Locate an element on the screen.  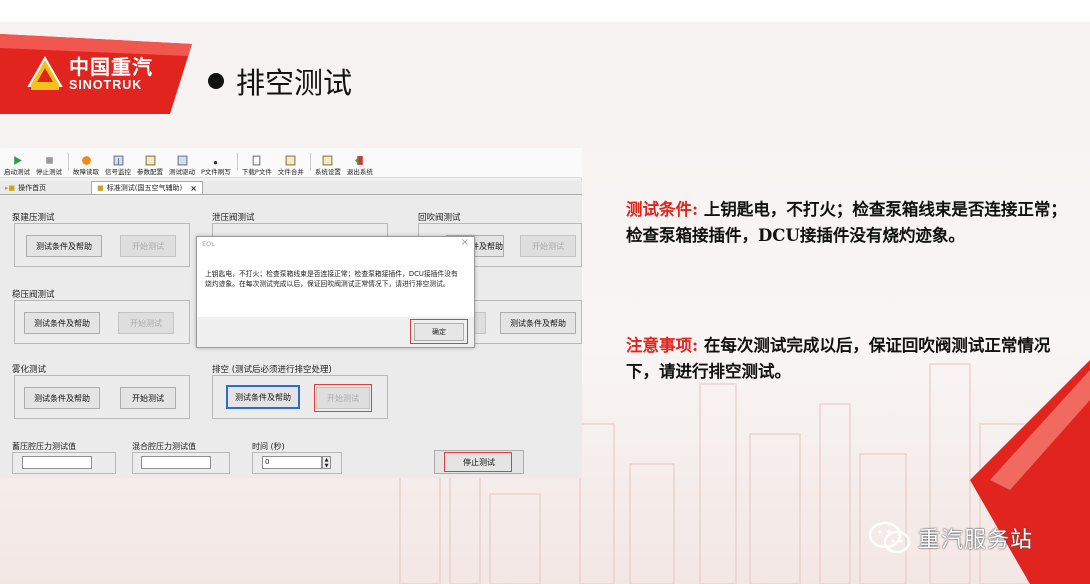
toolbar-download-p-file: 下载P文件 is located at coordinates (257, 166).